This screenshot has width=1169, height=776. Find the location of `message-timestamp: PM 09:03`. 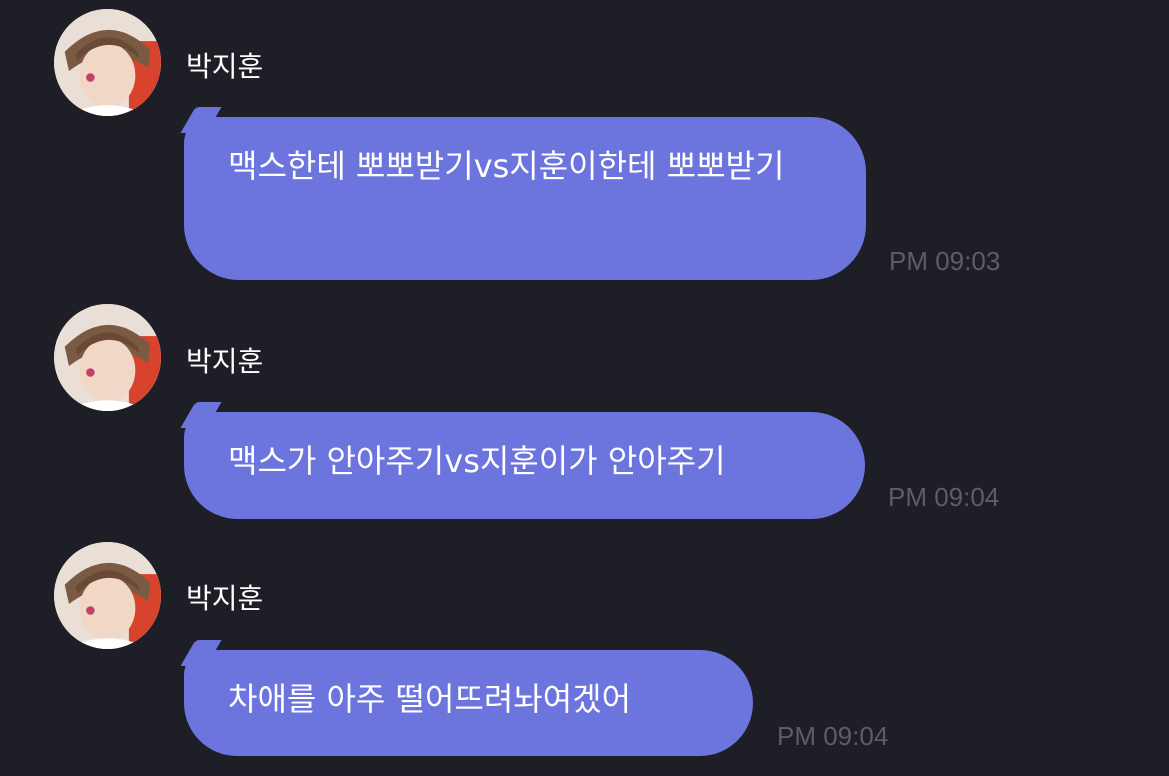

message-timestamp: PM 09:03 is located at coordinates (945, 261).